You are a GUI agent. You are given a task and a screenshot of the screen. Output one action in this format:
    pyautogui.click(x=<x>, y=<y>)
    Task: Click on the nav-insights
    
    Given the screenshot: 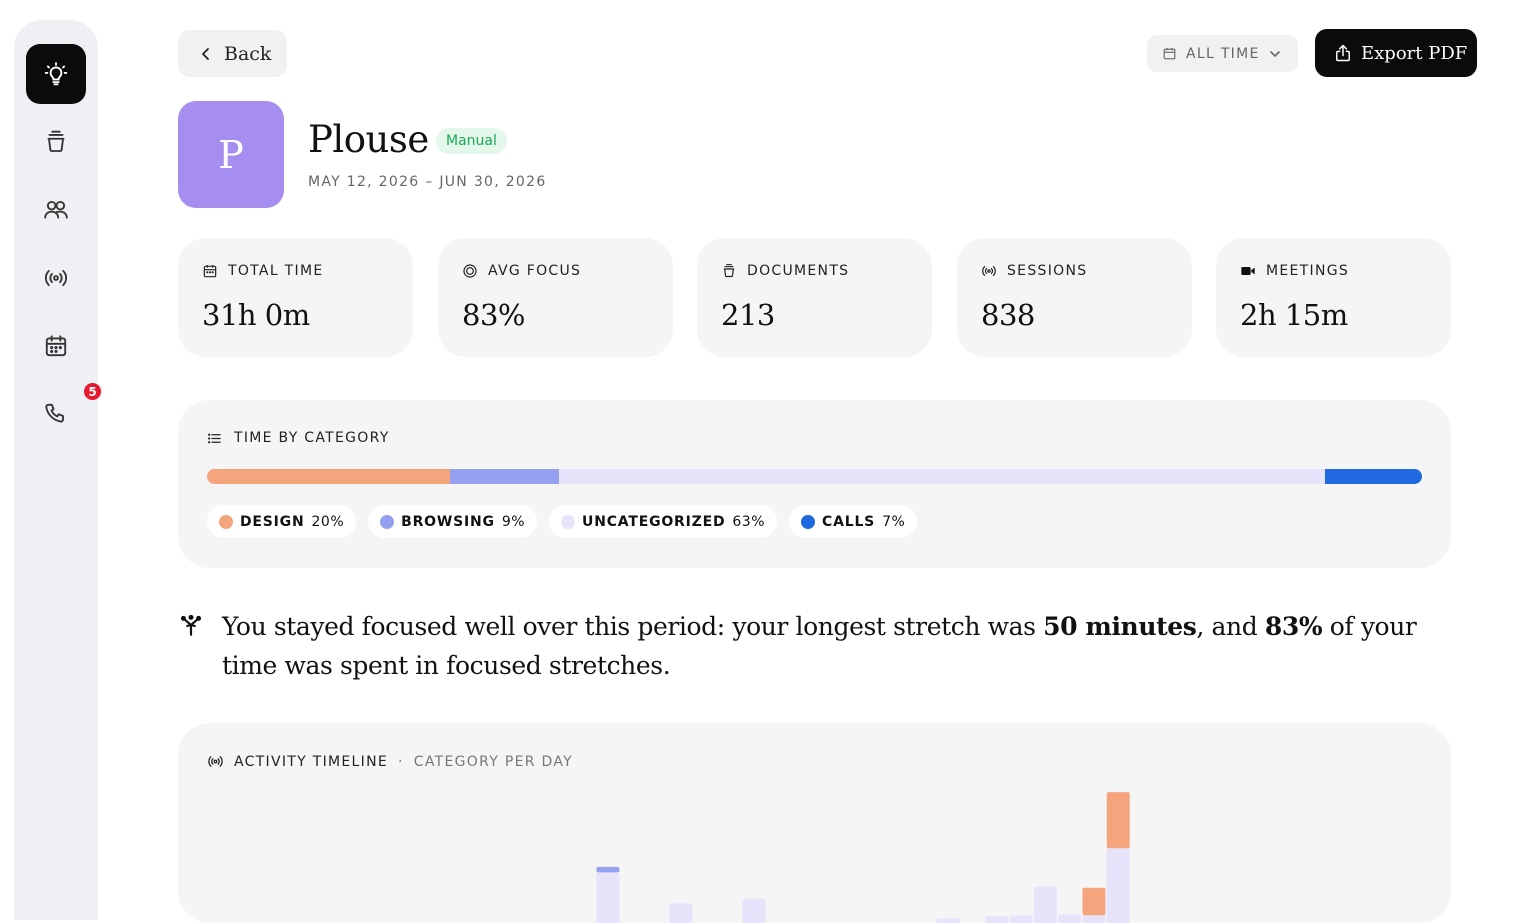 What is the action you would take?
    pyautogui.click(x=56, y=74)
    